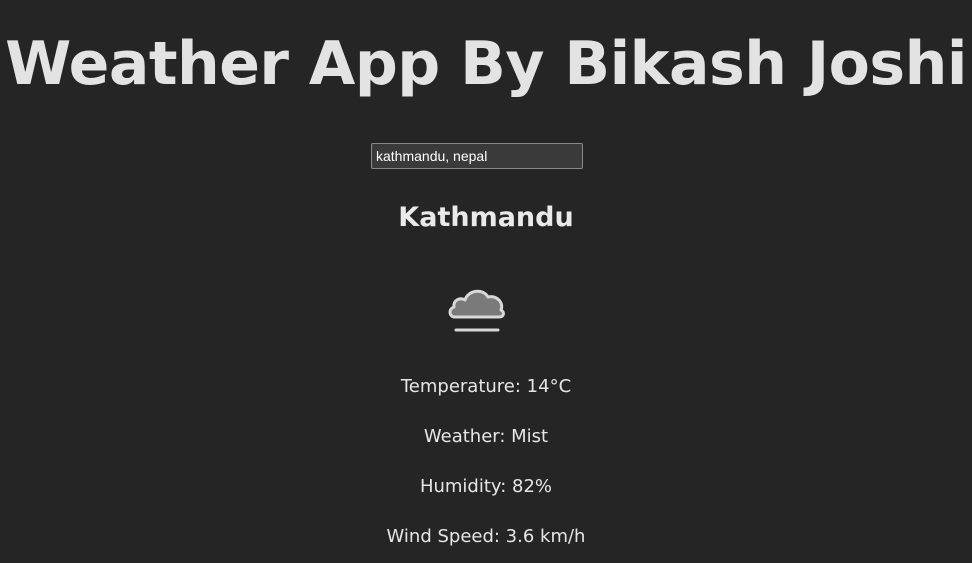  What do you see at coordinates (486, 436) in the screenshot?
I see `weather-condition-text: Weather: Mist` at bounding box center [486, 436].